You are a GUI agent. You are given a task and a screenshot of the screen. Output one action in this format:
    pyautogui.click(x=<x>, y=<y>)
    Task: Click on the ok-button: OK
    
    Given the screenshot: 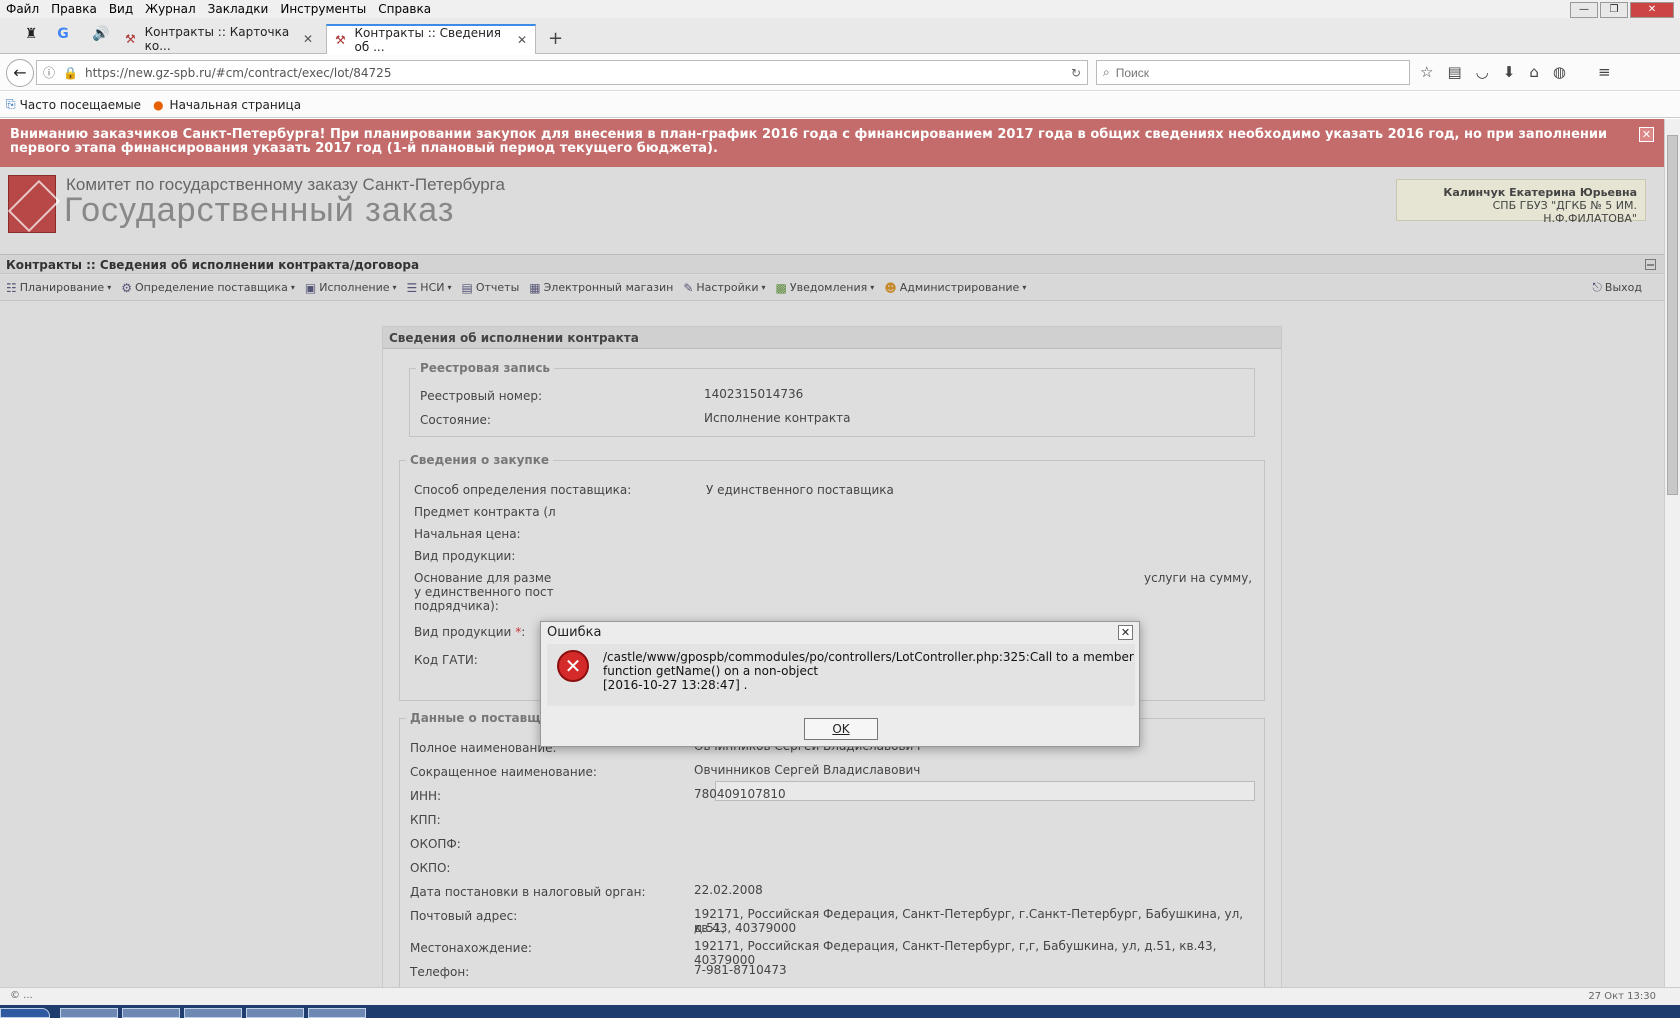 What is the action you would take?
    pyautogui.click(x=841, y=729)
    